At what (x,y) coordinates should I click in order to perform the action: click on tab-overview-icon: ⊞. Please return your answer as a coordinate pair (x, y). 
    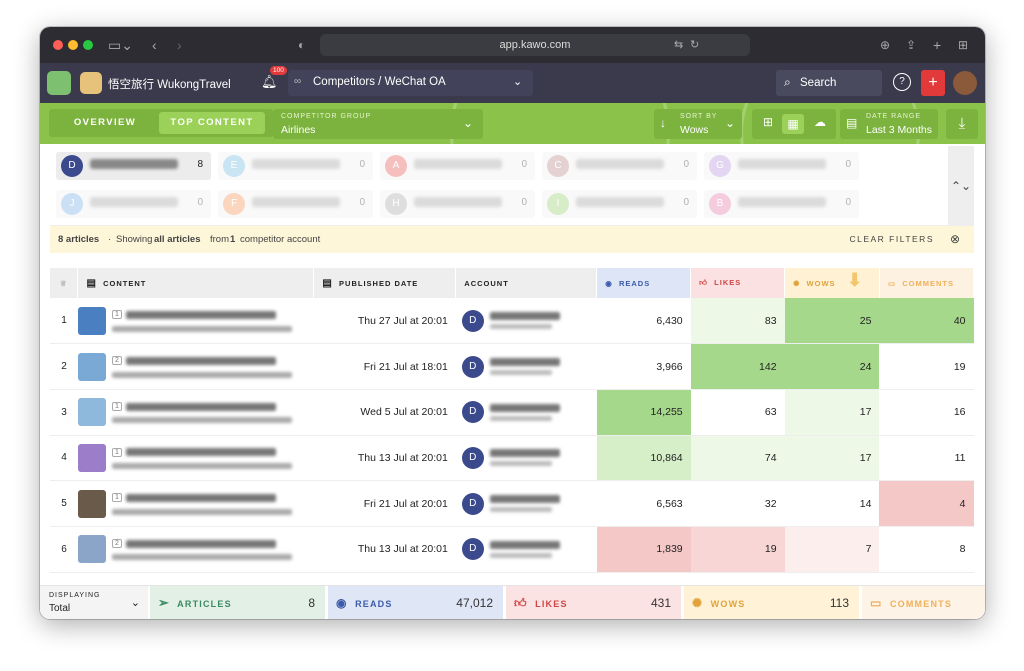
    Looking at the image, I should click on (963, 45).